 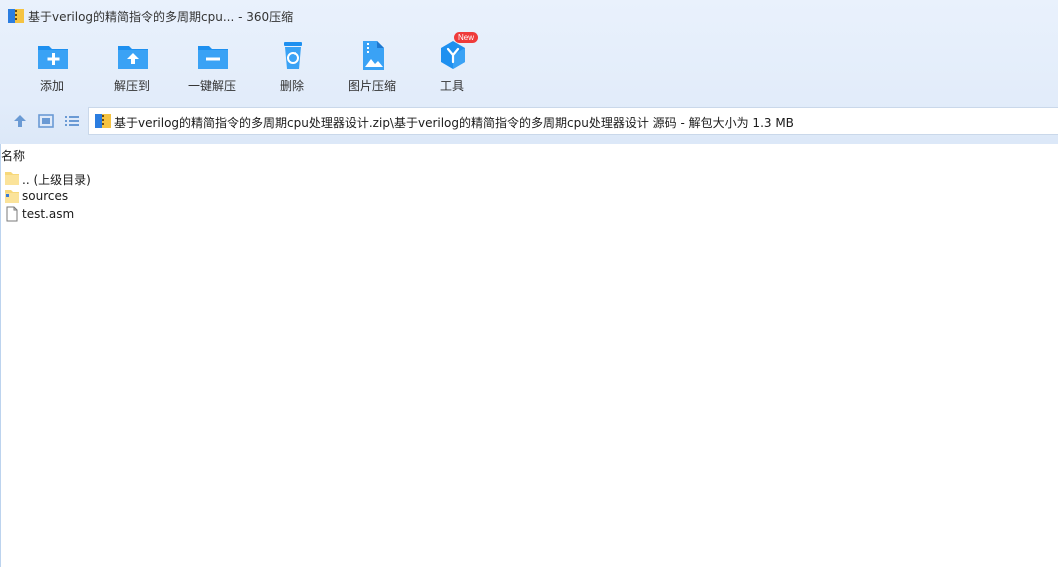 I want to click on list-view-icon, so click(x=72, y=121).